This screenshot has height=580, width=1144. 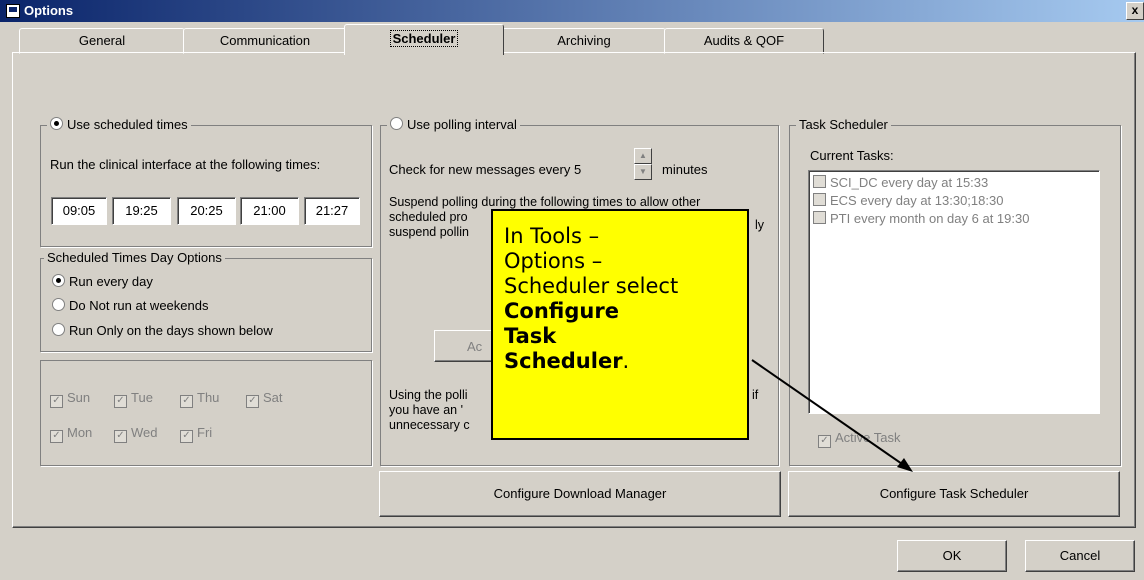 What do you see at coordinates (580, 494) in the screenshot?
I see `configure-download-manager-button: Configure Download Manager` at bounding box center [580, 494].